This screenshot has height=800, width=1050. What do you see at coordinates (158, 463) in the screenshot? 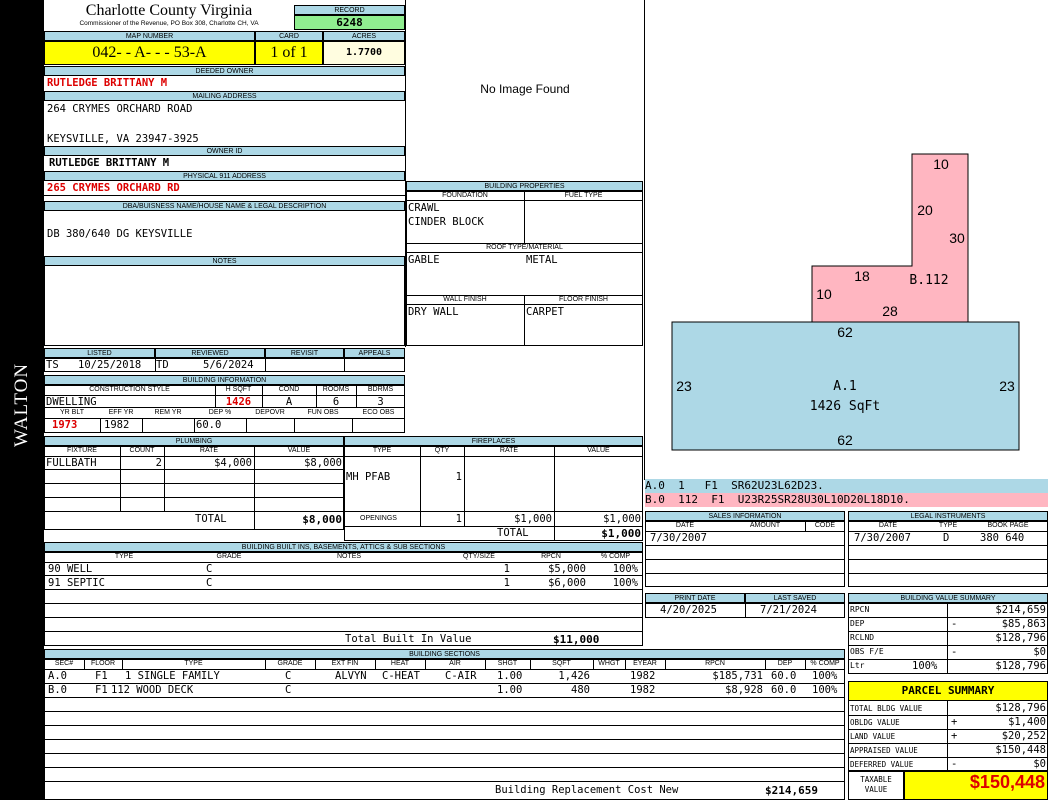
I see `plumbing-count: 2` at bounding box center [158, 463].